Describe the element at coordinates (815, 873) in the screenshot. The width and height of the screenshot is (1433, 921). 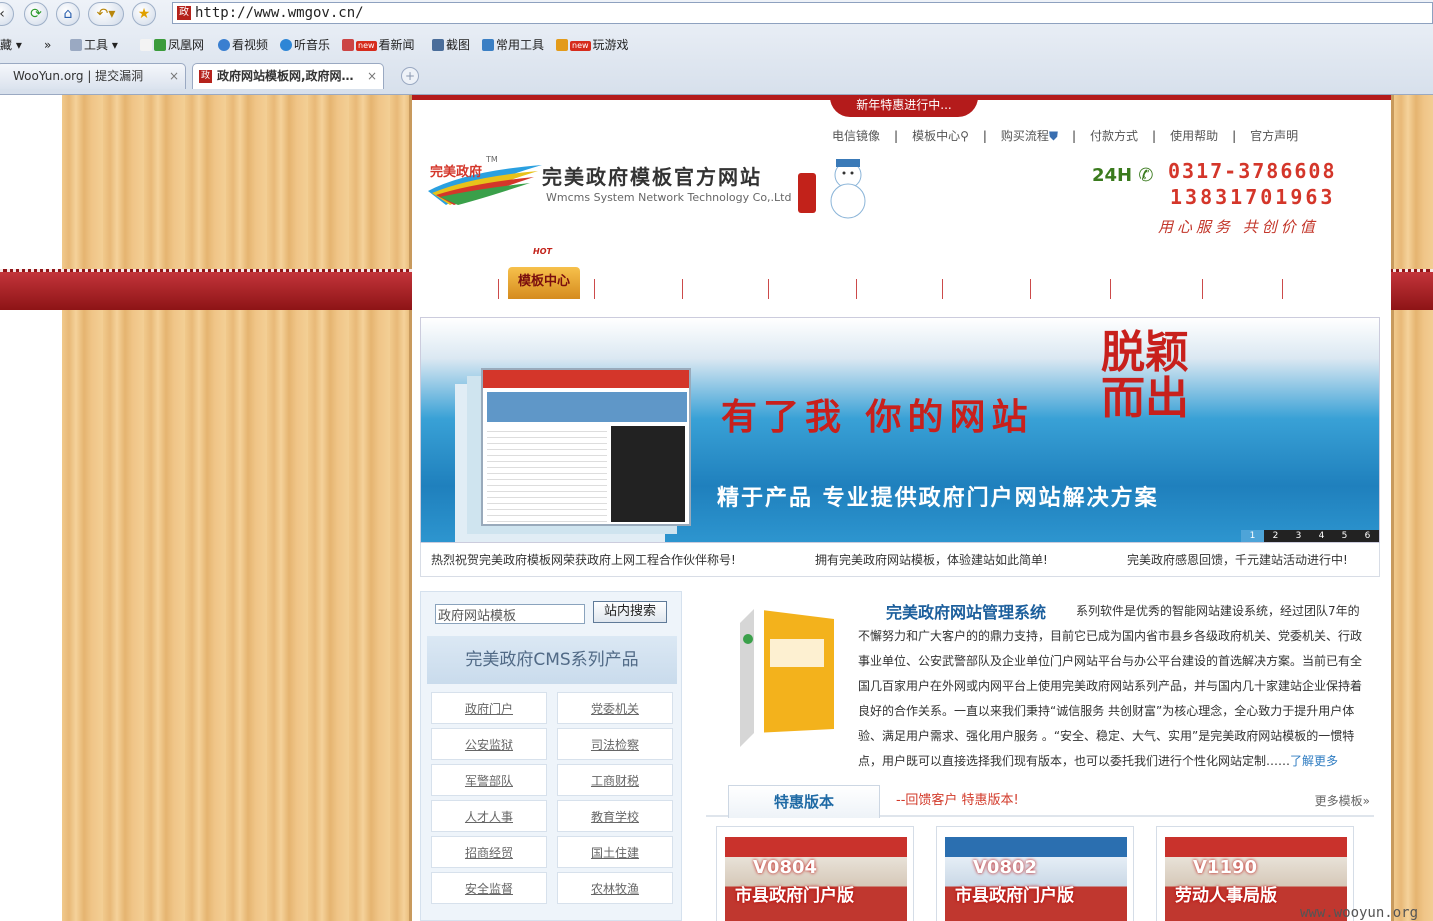
I see `product-card: V0804 市县政府门户版` at that location.